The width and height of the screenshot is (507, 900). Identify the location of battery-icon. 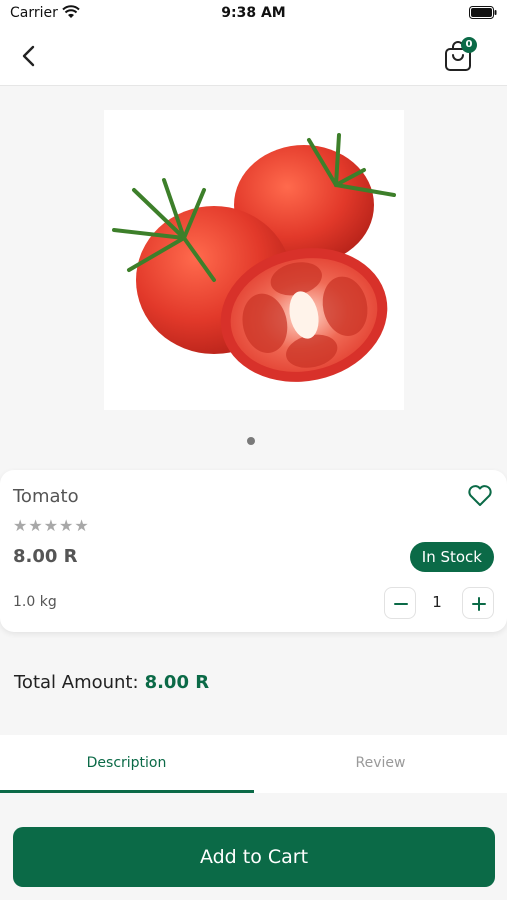
(483, 12).